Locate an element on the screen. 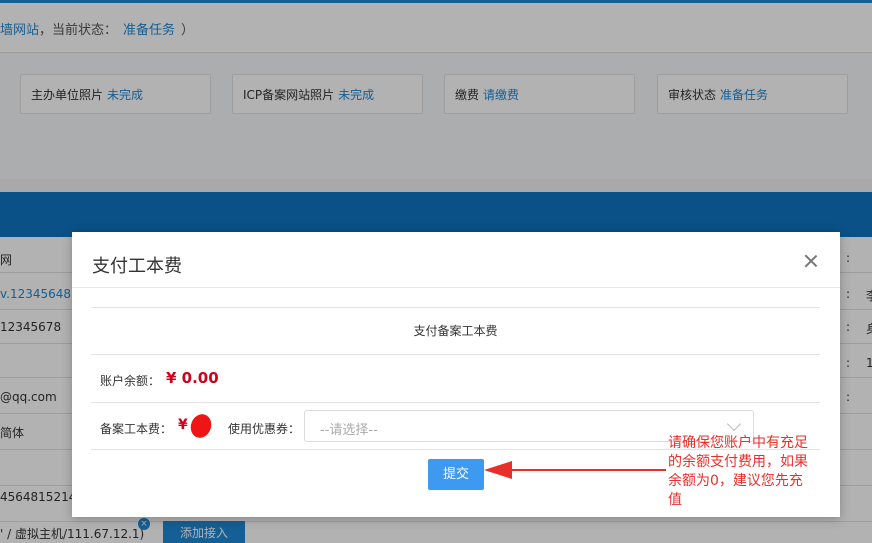 This screenshot has width=872, height=543. section-title: 支付备案工本费 is located at coordinates (455, 331).